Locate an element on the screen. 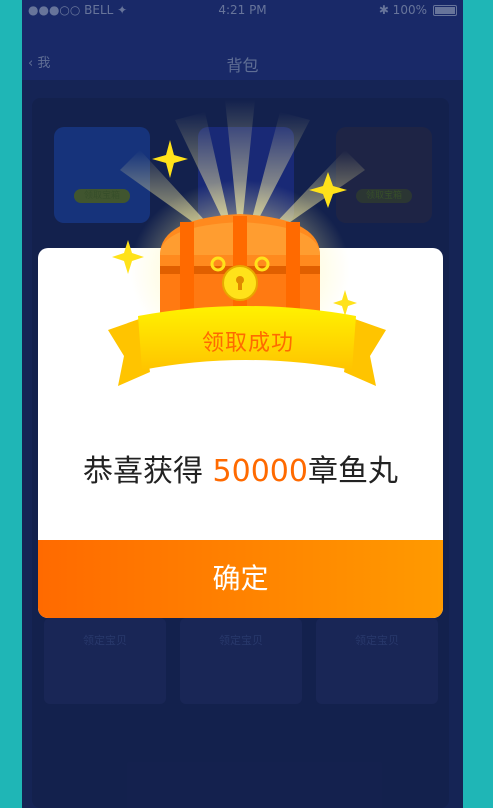 The height and width of the screenshot is (808, 493). reward-amount: 50000 is located at coordinates (260, 471).